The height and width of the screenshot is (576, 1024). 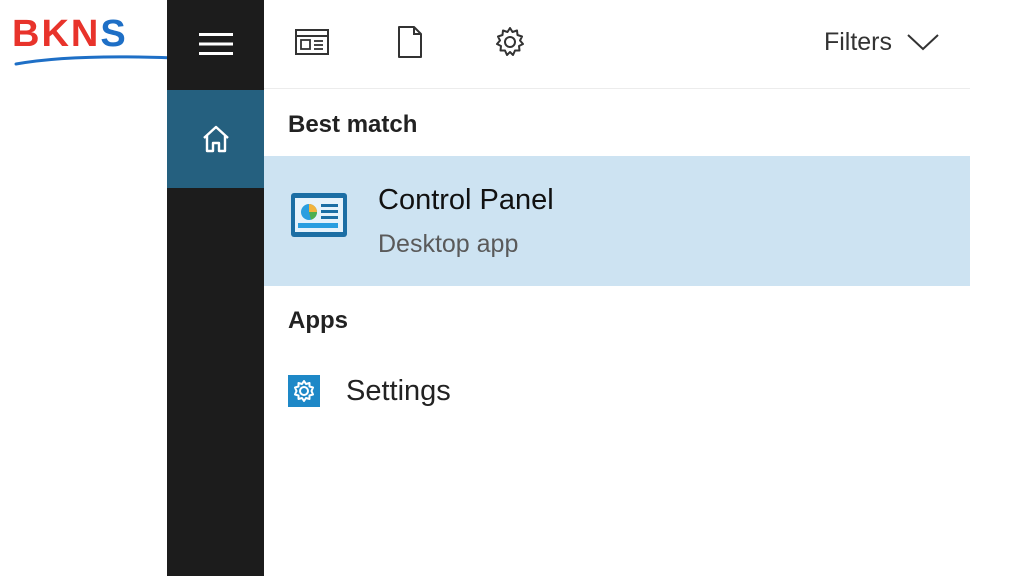 I want to click on home-button, so click(x=215, y=139).